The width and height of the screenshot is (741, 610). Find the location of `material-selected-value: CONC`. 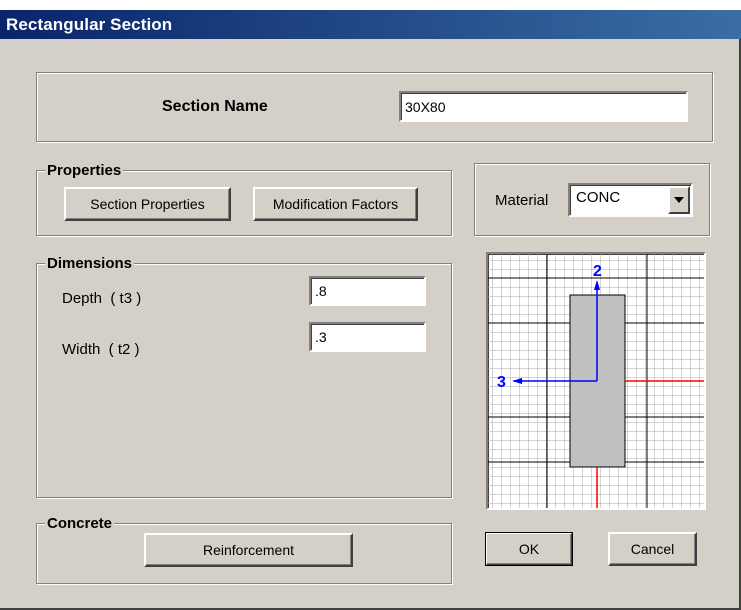

material-selected-value: CONC is located at coordinates (598, 197).